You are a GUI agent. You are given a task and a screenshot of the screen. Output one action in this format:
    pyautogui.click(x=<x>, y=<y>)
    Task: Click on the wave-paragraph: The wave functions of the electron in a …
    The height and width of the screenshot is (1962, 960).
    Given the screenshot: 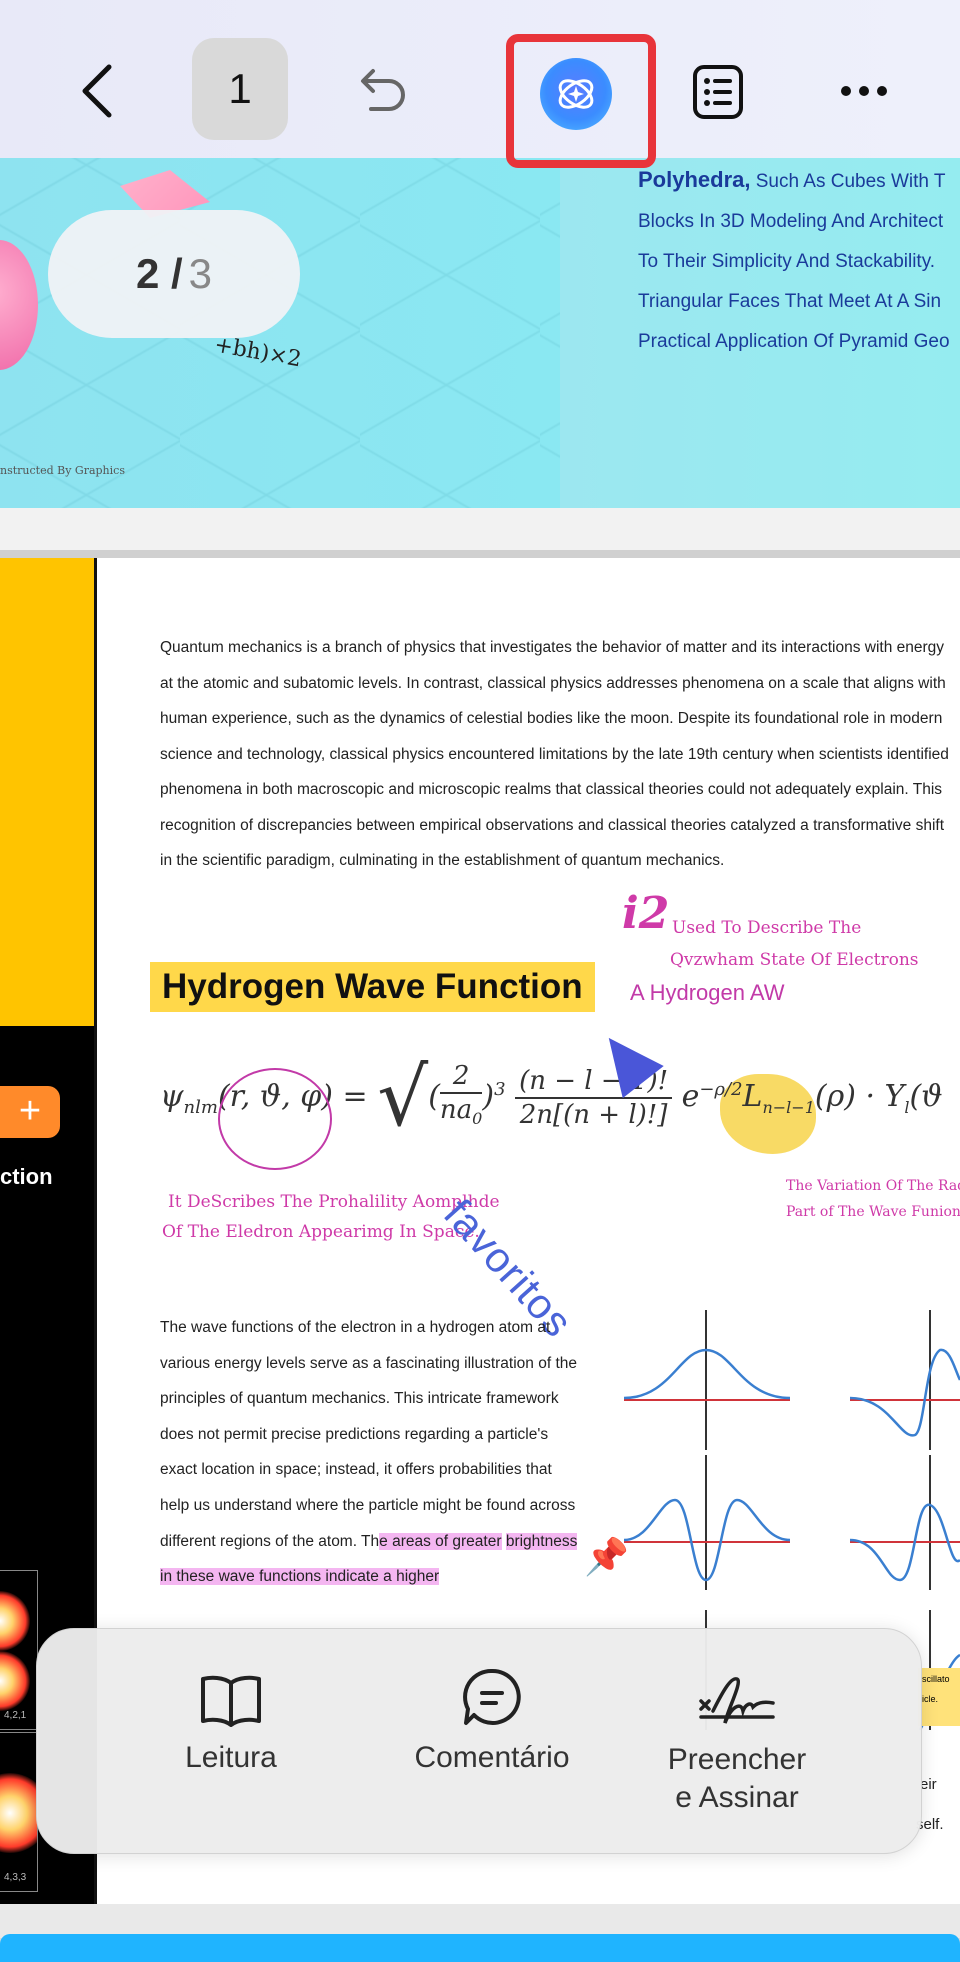 What is the action you would take?
    pyautogui.click(x=369, y=1452)
    